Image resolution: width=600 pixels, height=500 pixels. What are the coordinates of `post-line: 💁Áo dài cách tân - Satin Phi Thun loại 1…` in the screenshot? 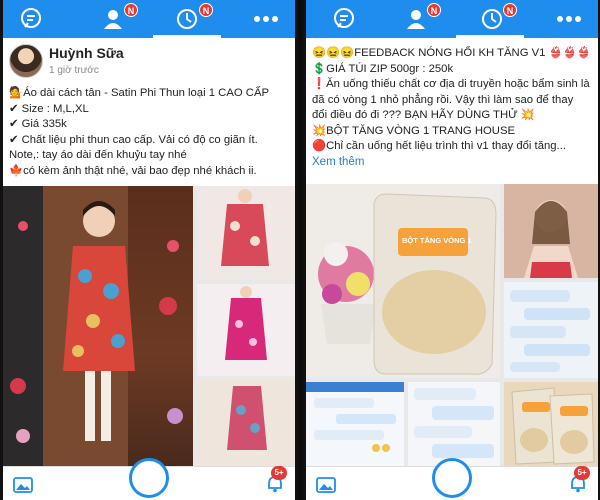 It's located at (139, 93).